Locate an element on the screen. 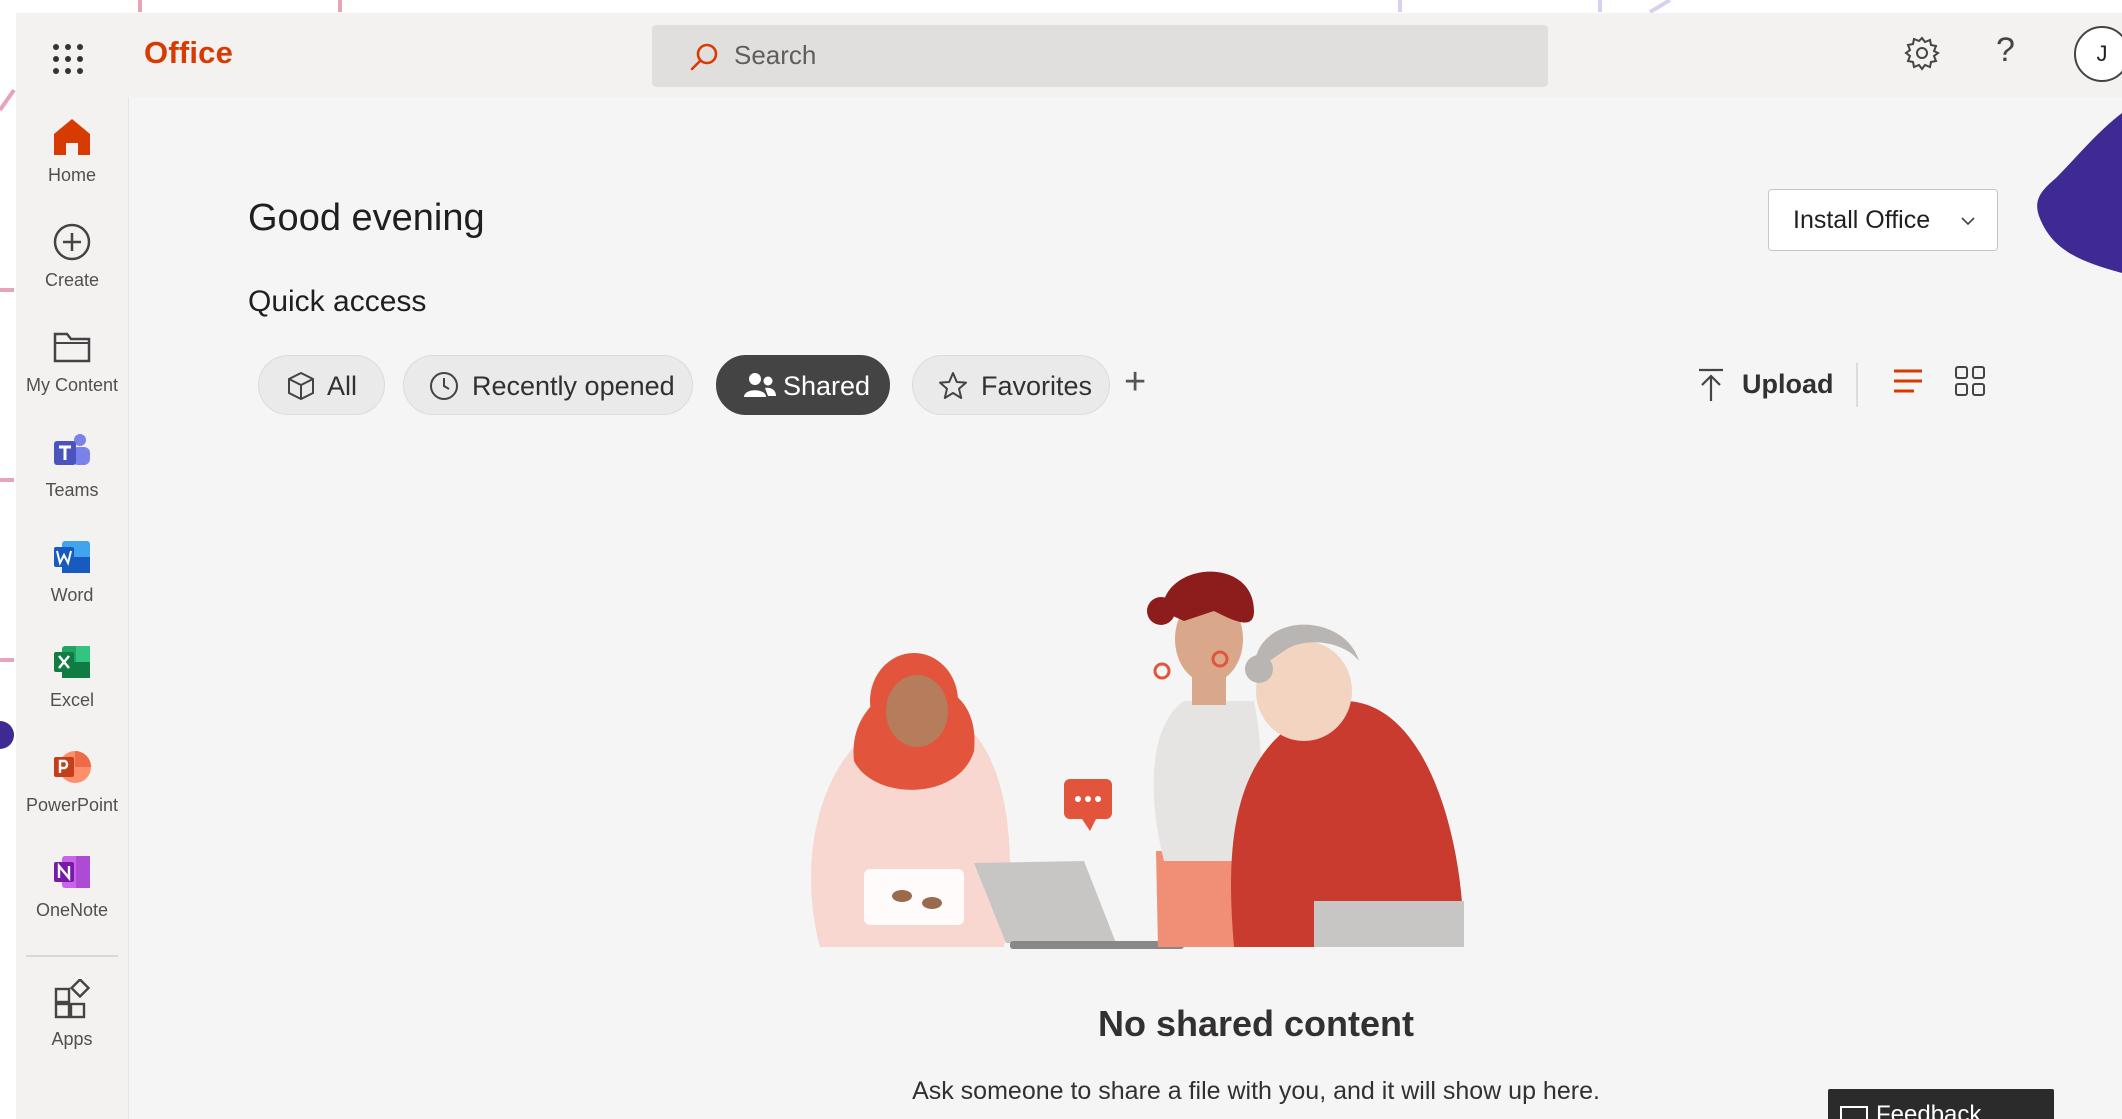 The width and height of the screenshot is (2122, 1119). cube-icon is located at coordinates (301, 386).